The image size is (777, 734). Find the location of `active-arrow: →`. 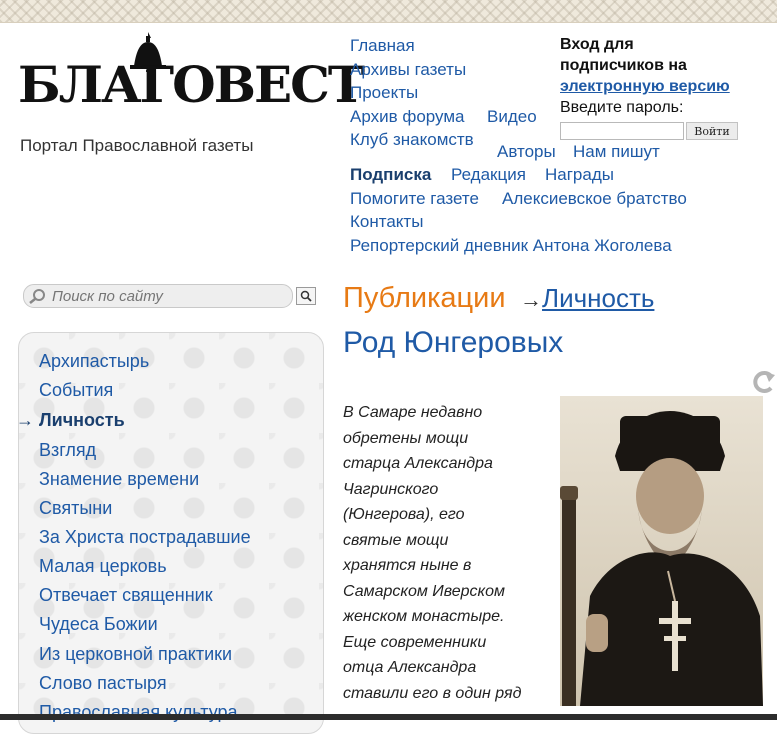

active-arrow: → is located at coordinates (25, 420).